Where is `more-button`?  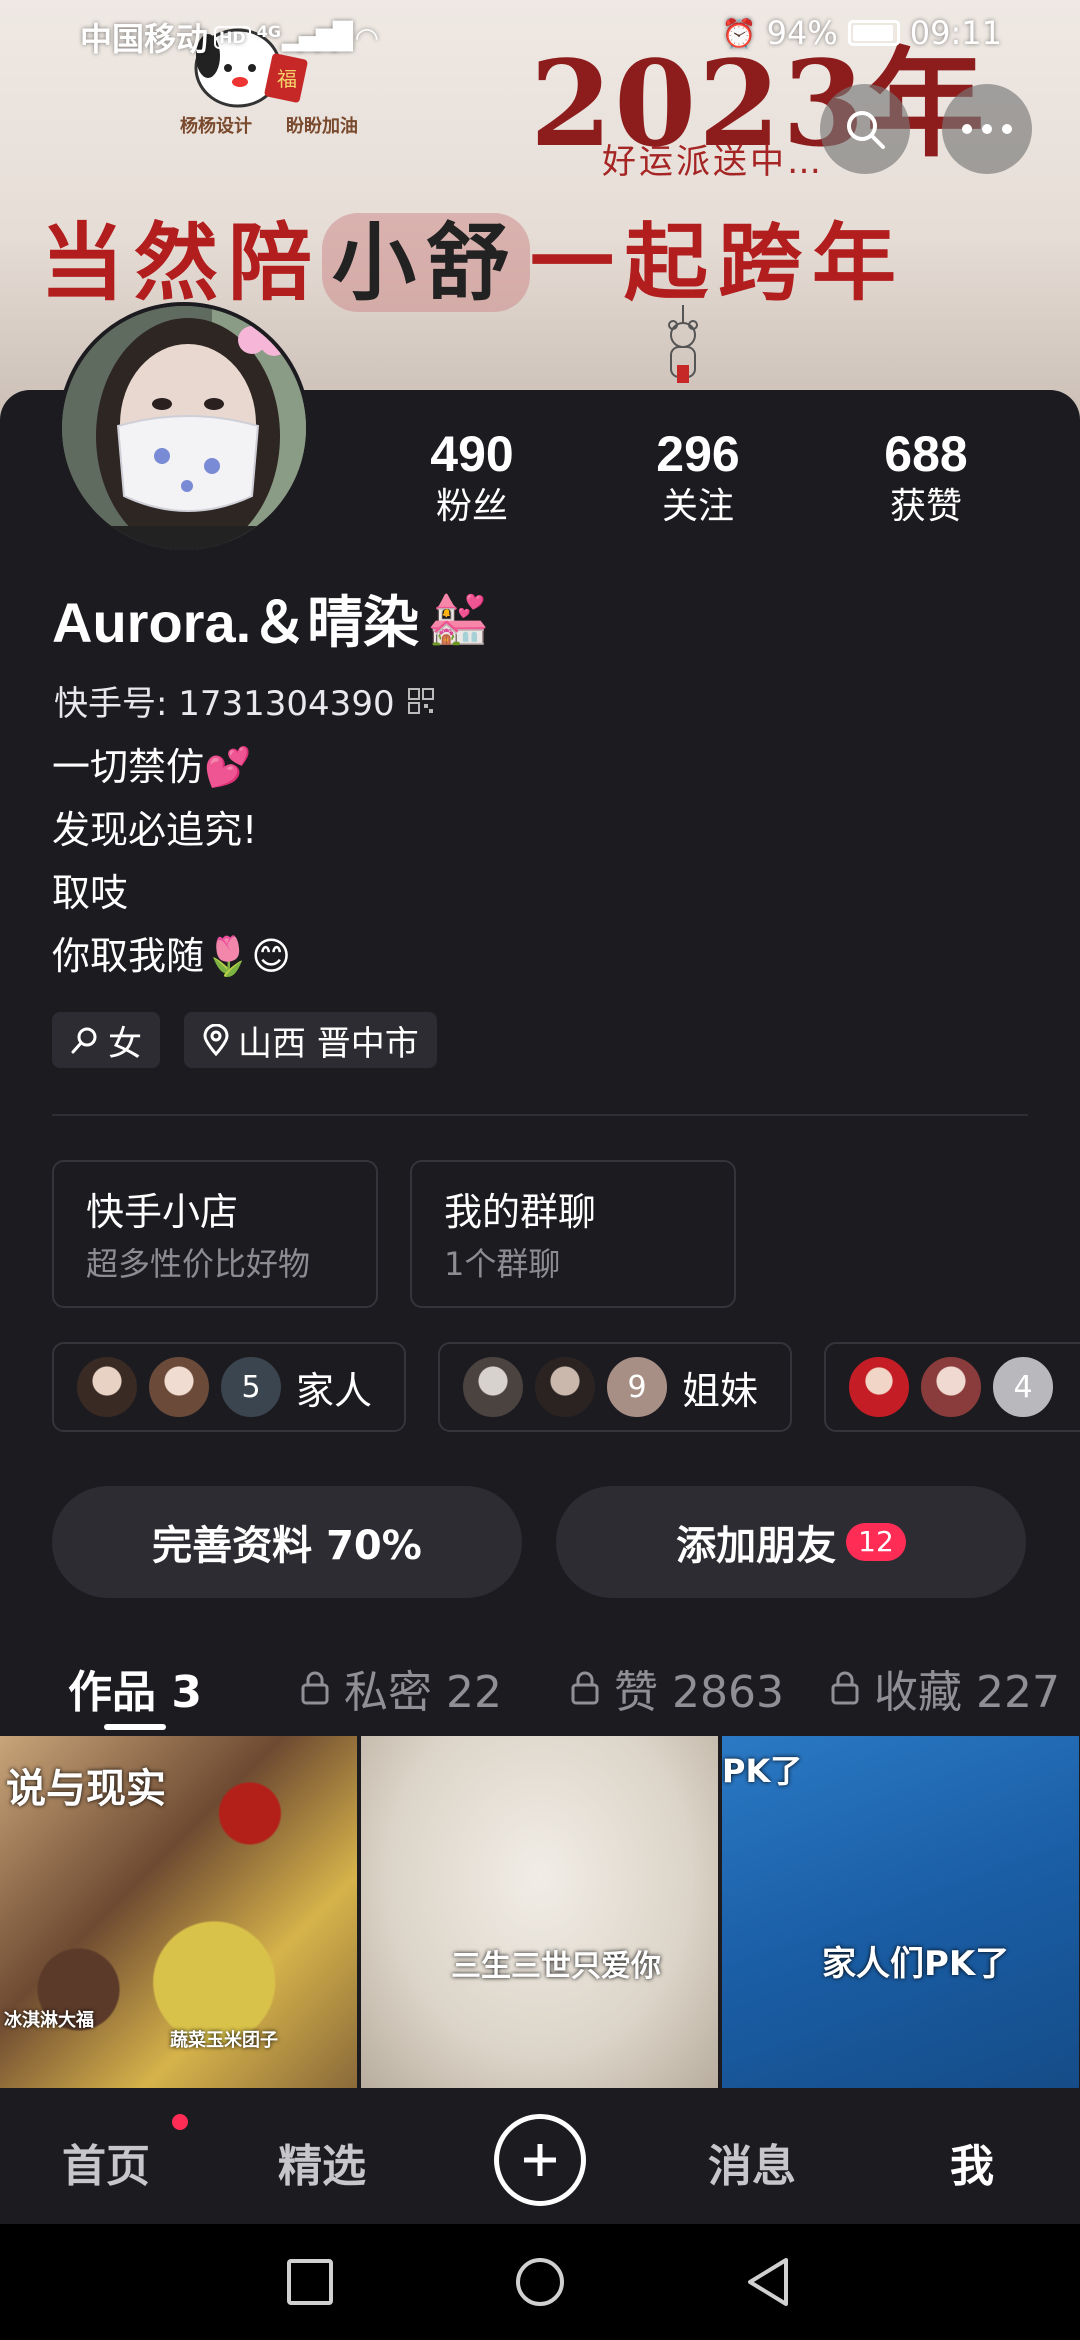 more-button is located at coordinates (987, 129).